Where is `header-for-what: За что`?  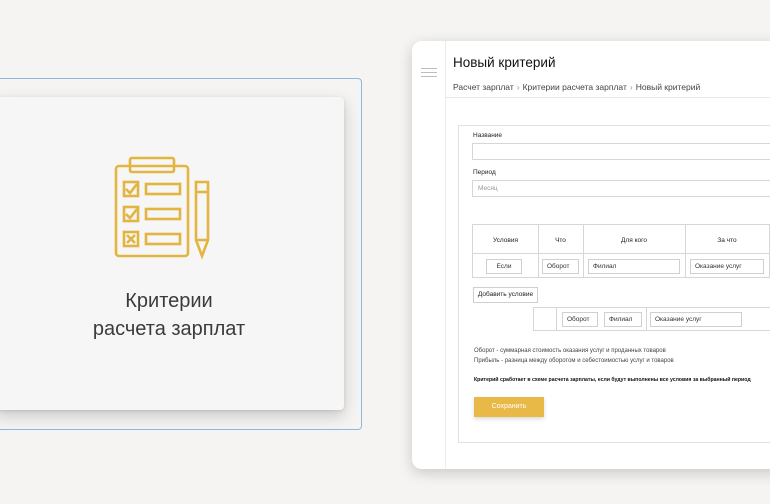
header-for-what: За что is located at coordinates (727, 240).